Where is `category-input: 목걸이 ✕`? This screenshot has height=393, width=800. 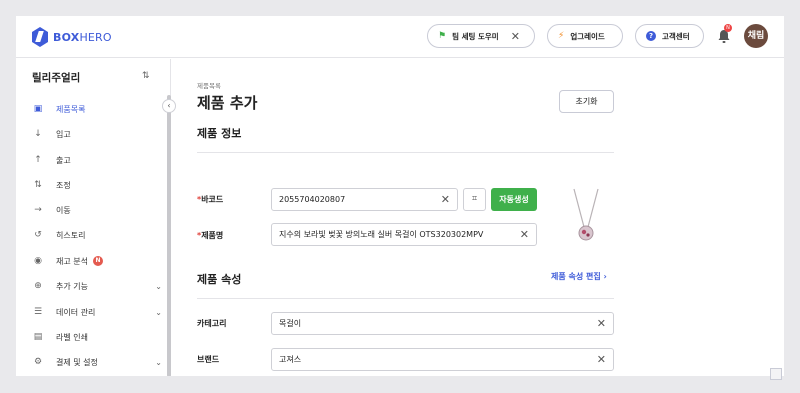 category-input: 목걸이 ✕ is located at coordinates (442, 323).